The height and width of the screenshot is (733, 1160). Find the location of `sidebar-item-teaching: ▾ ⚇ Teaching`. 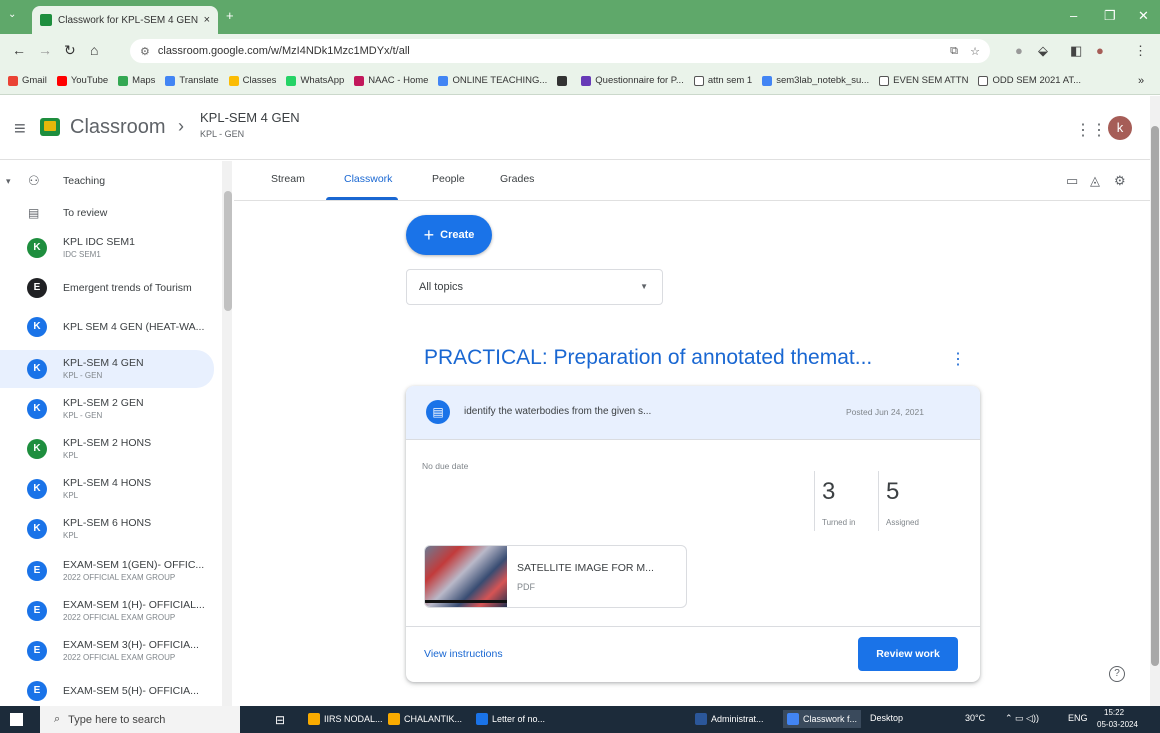

sidebar-item-teaching: ▾ ⚇ Teaching is located at coordinates (107, 181).